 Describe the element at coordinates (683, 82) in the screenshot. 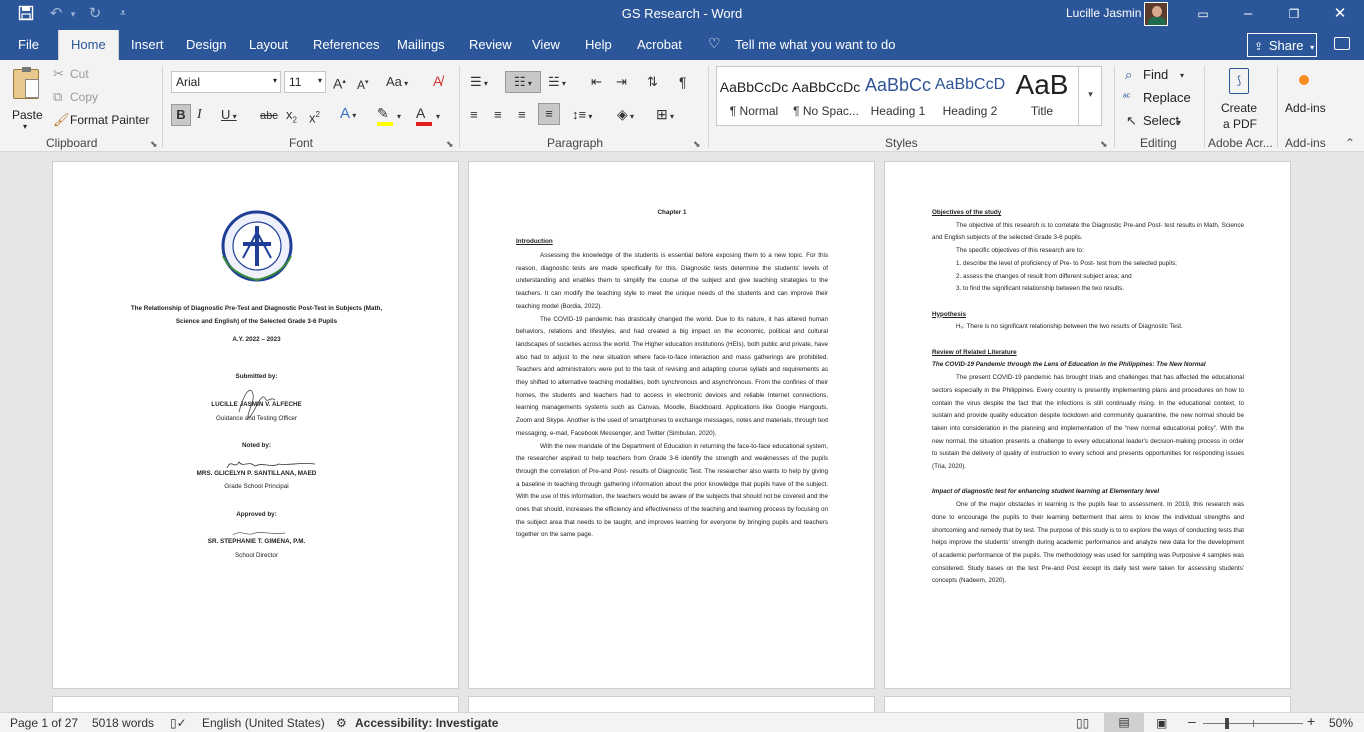

I see `show-formatting-icon: ¶` at that location.